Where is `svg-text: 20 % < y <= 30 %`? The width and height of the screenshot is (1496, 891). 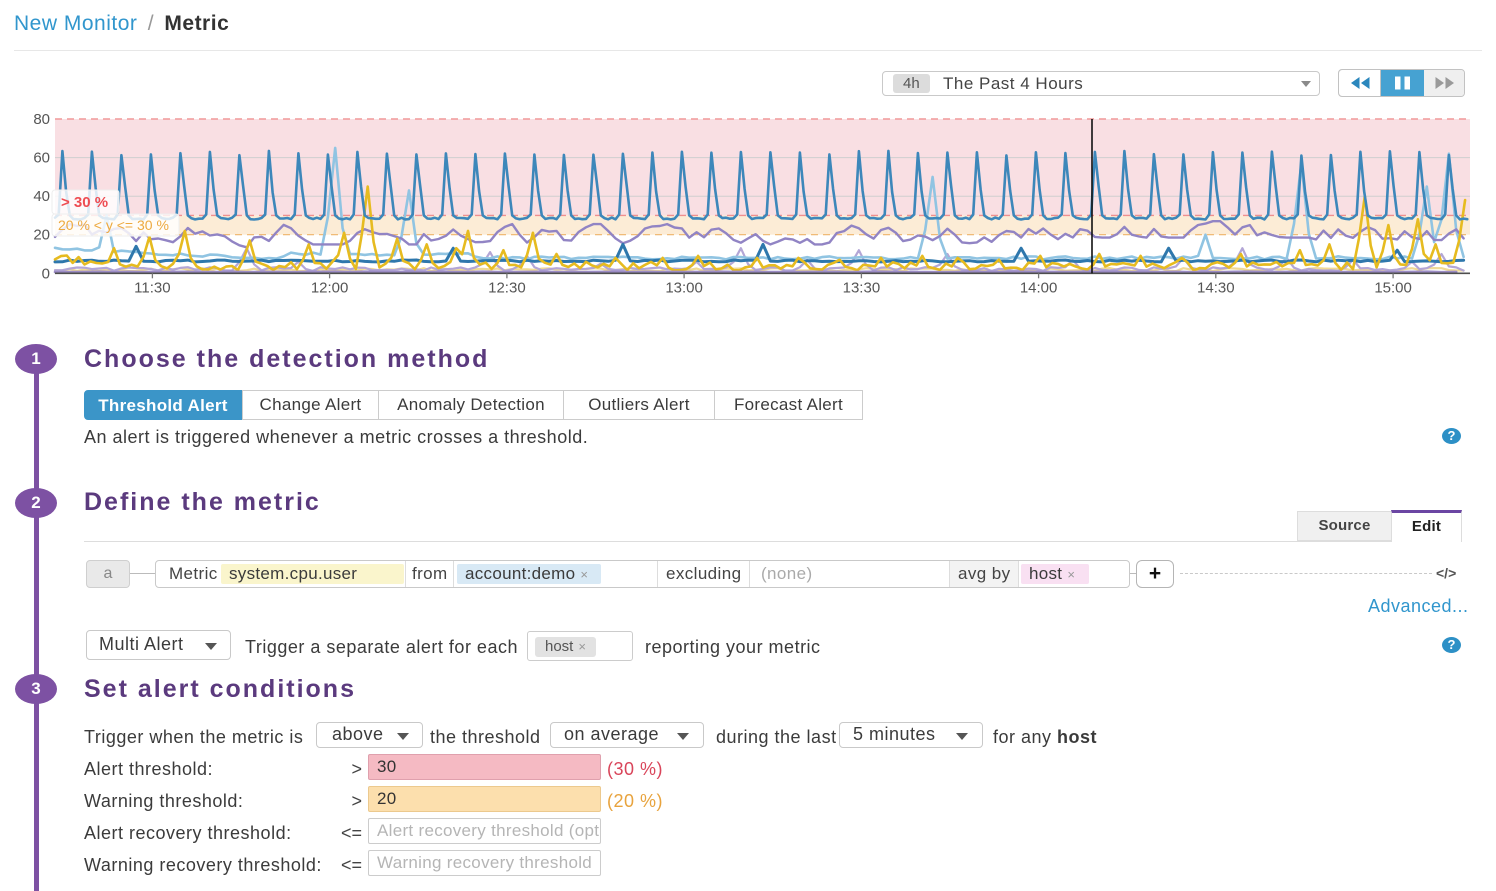
svg-text: 20 % < y <= 30 % is located at coordinates (113, 225).